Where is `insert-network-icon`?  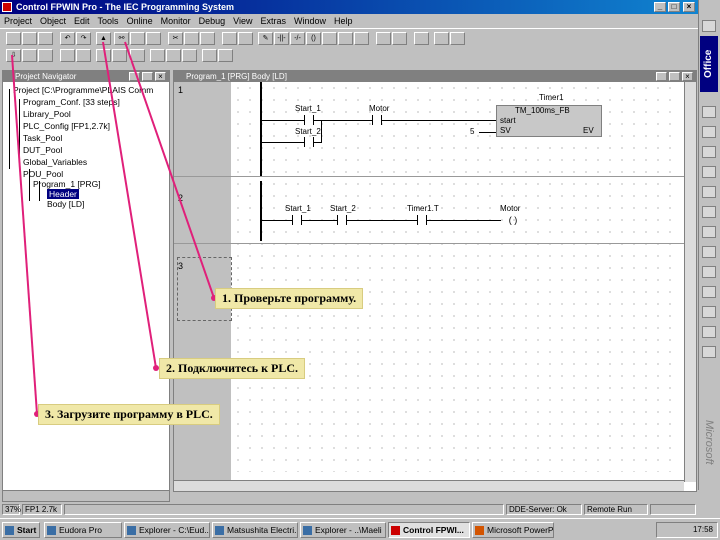
insert-network-icon is located at coordinates (229, 38).